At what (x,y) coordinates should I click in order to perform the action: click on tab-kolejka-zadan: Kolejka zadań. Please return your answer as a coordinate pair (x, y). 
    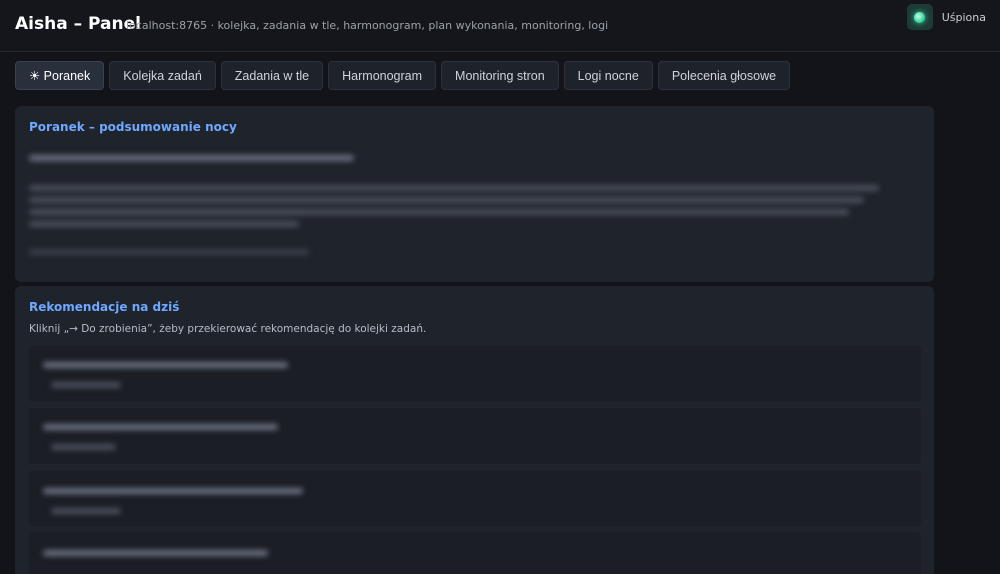
    Looking at the image, I should click on (162, 75).